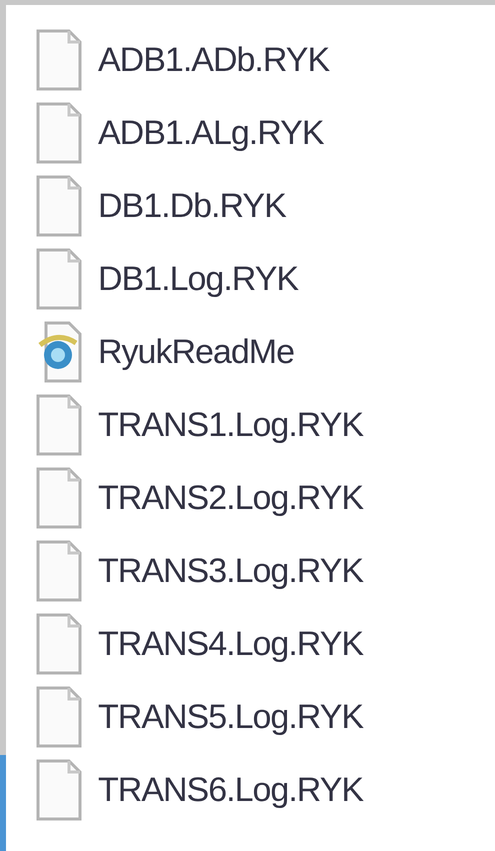 The image size is (495, 851). Describe the element at coordinates (231, 425) in the screenshot. I see `file-name: TRANS1.Log.RYK` at that location.